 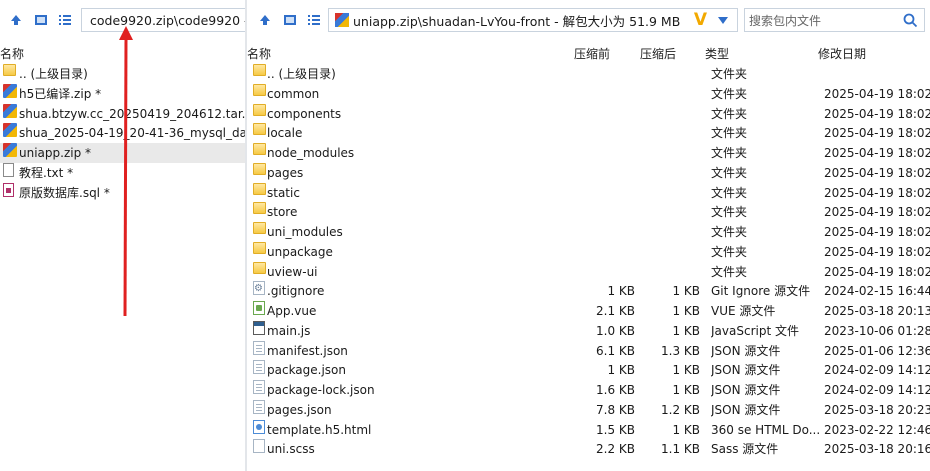 What do you see at coordinates (282, 212) in the screenshot?
I see `cell-name: store` at bounding box center [282, 212].